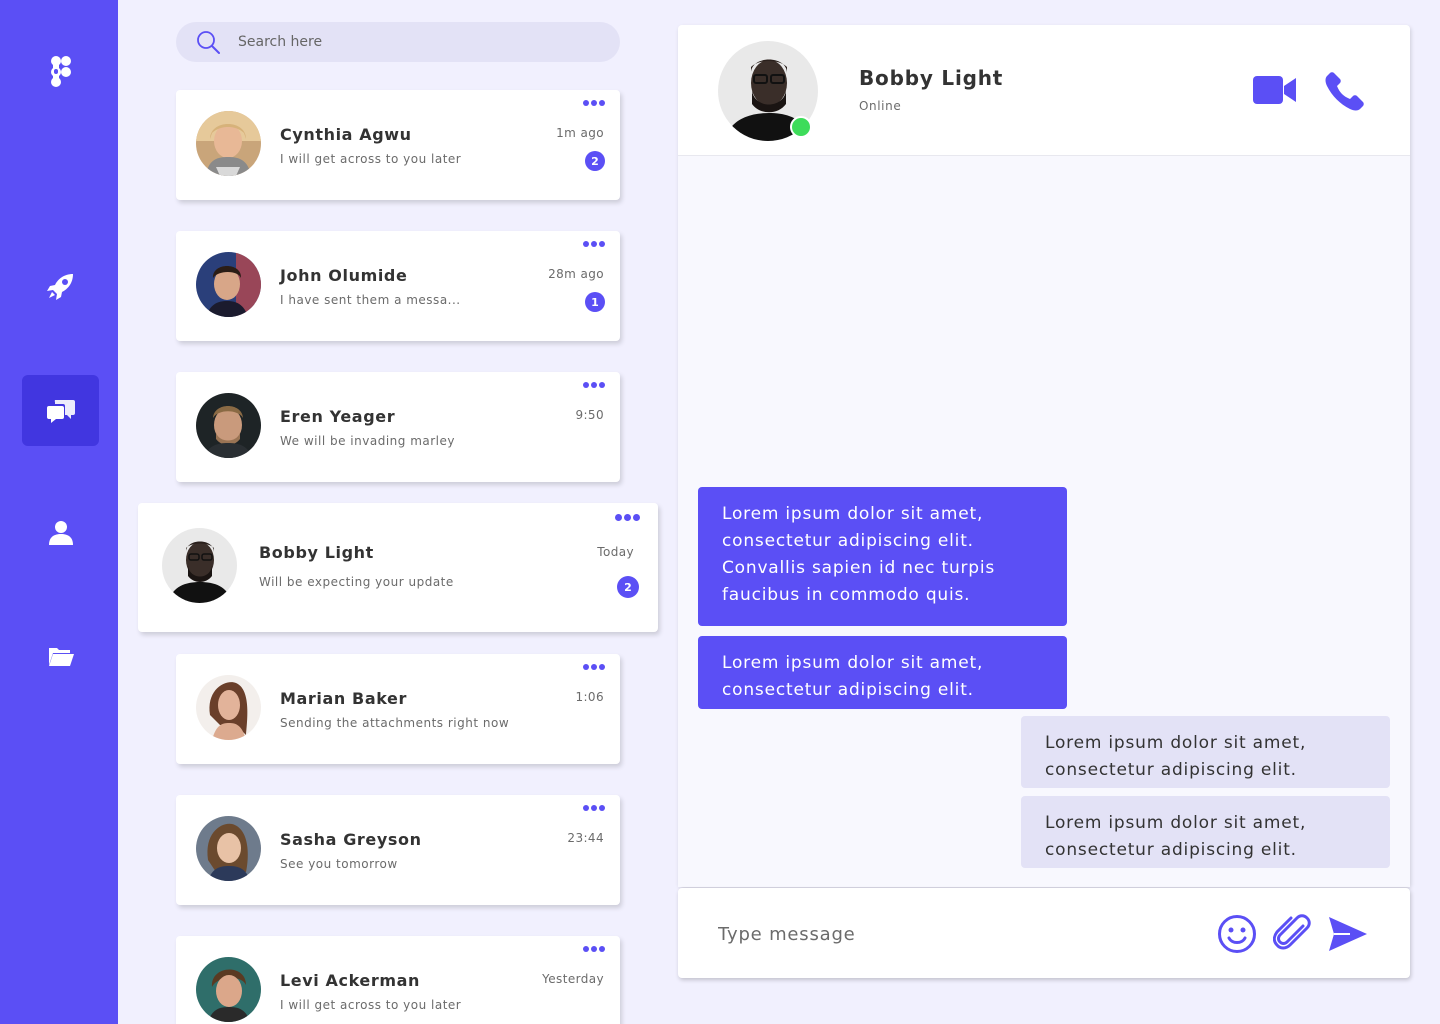  I want to click on video-call-icon, so click(1275, 92).